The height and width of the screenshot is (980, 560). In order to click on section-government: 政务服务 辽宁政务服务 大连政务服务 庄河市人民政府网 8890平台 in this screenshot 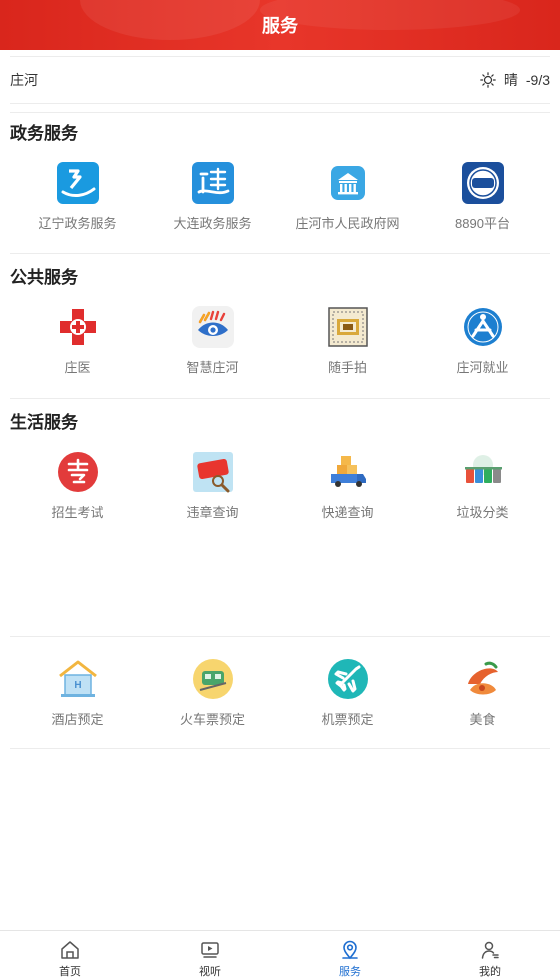, I will do `click(280, 177)`.